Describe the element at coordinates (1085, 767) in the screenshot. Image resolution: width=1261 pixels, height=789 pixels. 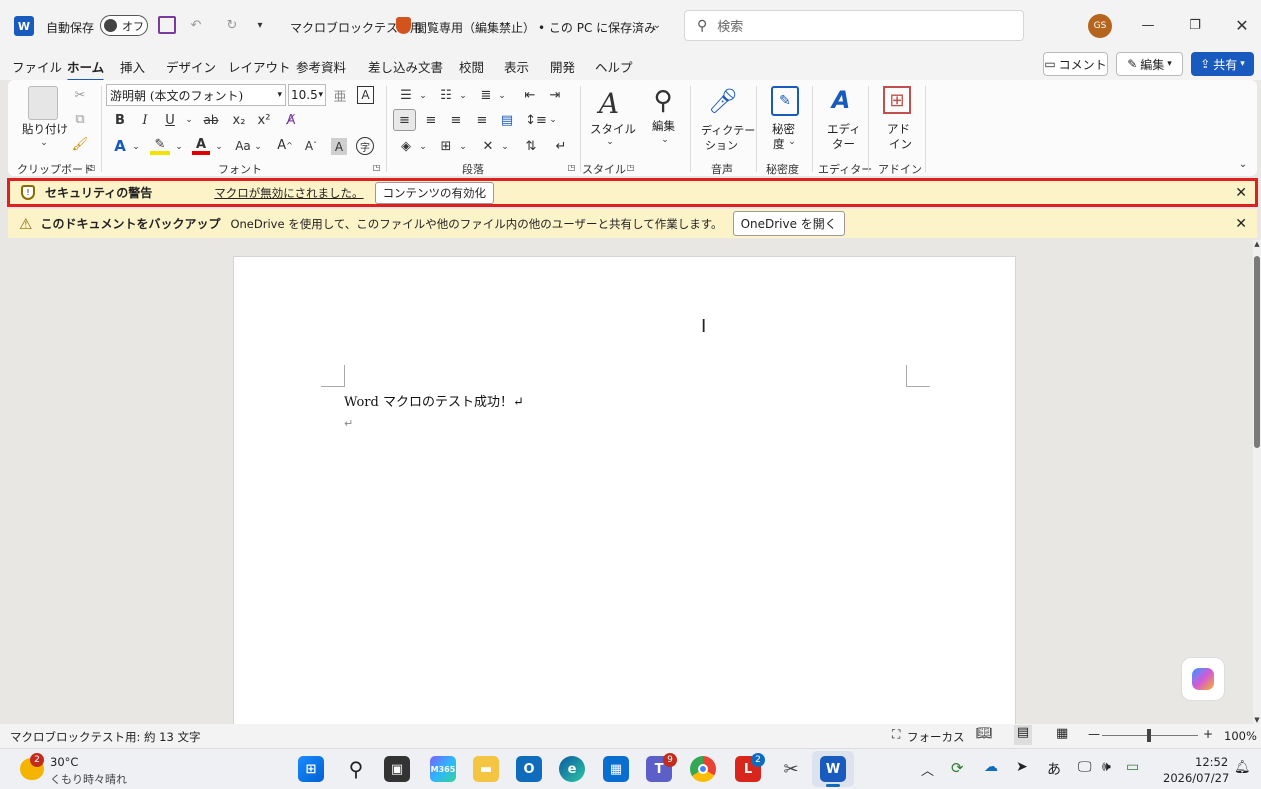
I see `network-icon: 🖵︎` at that location.